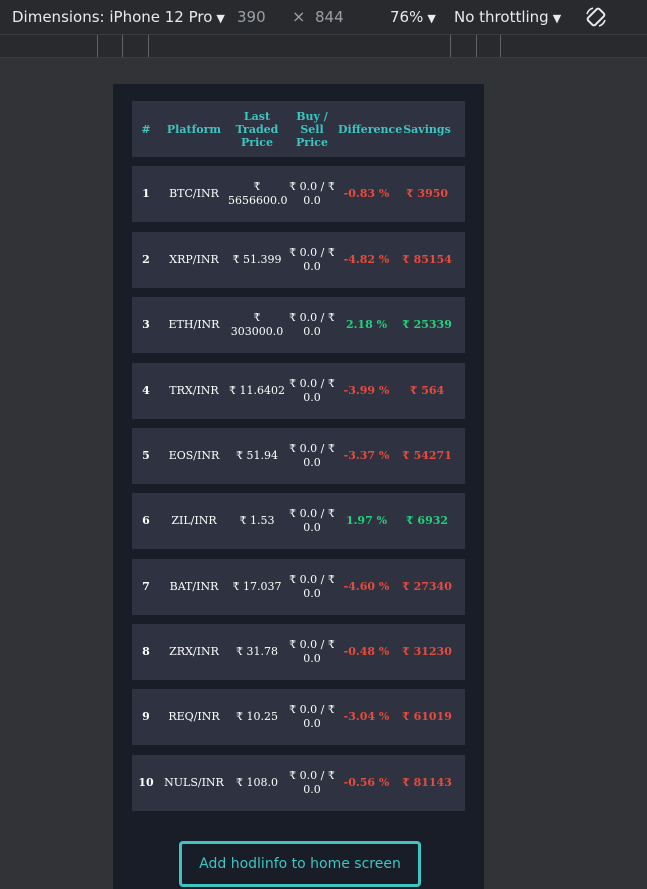 The width and height of the screenshot is (647, 889). What do you see at coordinates (146, 455) in the screenshot?
I see `row-number: 5` at bounding box center [146, 455].